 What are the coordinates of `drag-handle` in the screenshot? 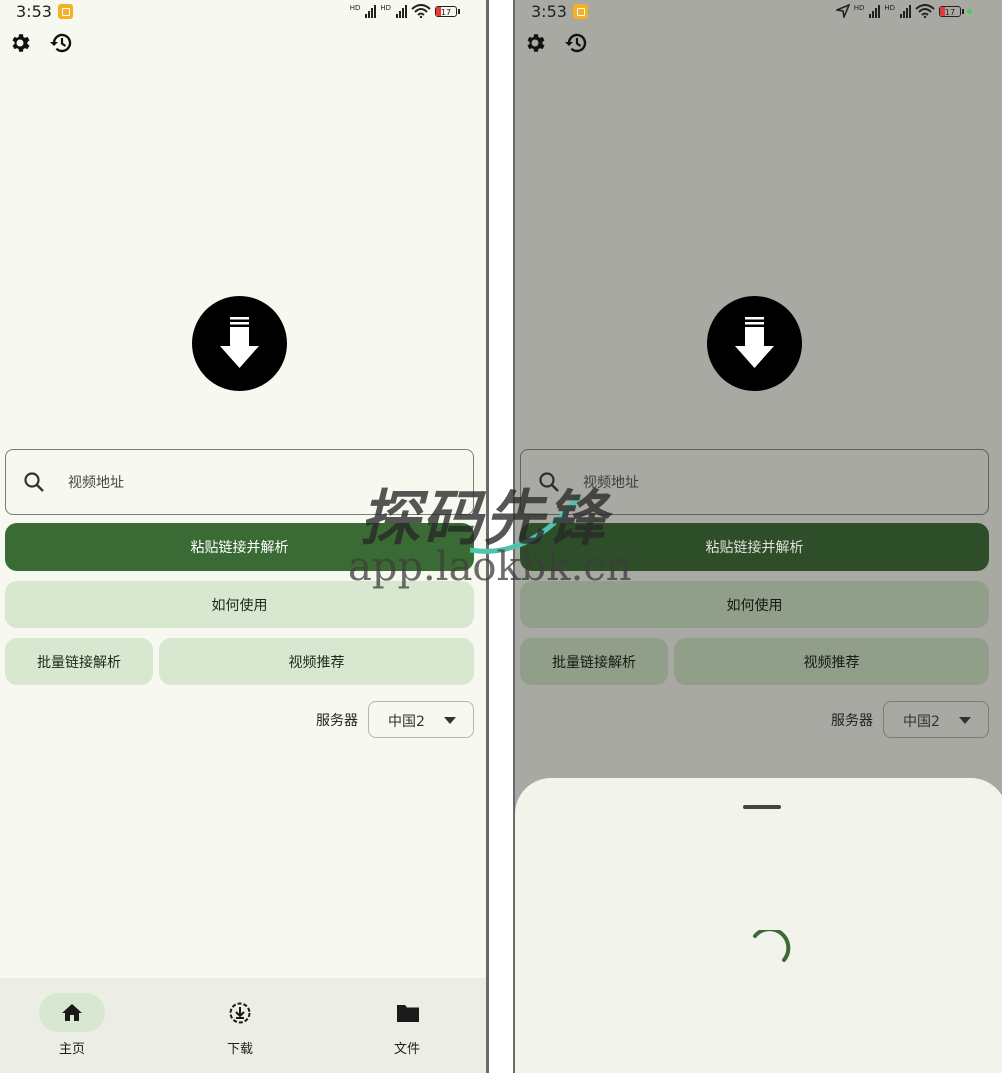 It's located at (762, 807).